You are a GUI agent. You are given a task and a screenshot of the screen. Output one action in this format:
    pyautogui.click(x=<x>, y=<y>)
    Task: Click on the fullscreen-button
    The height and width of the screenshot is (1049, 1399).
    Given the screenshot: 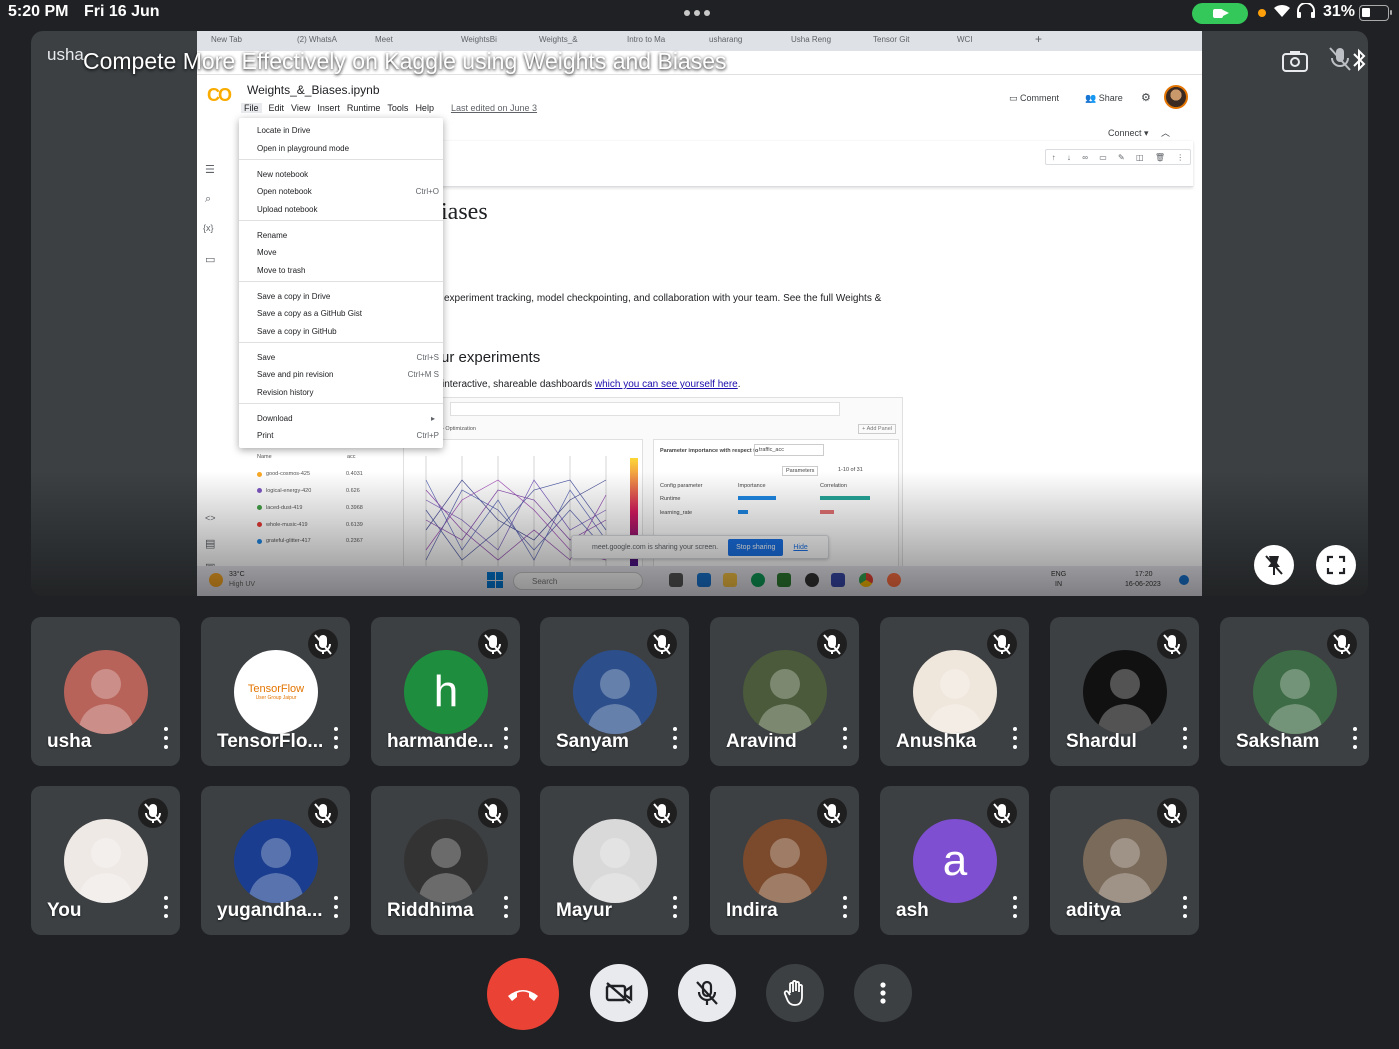 What is the action you would take?
    pyautogui.click(x=1336, y=565)
    